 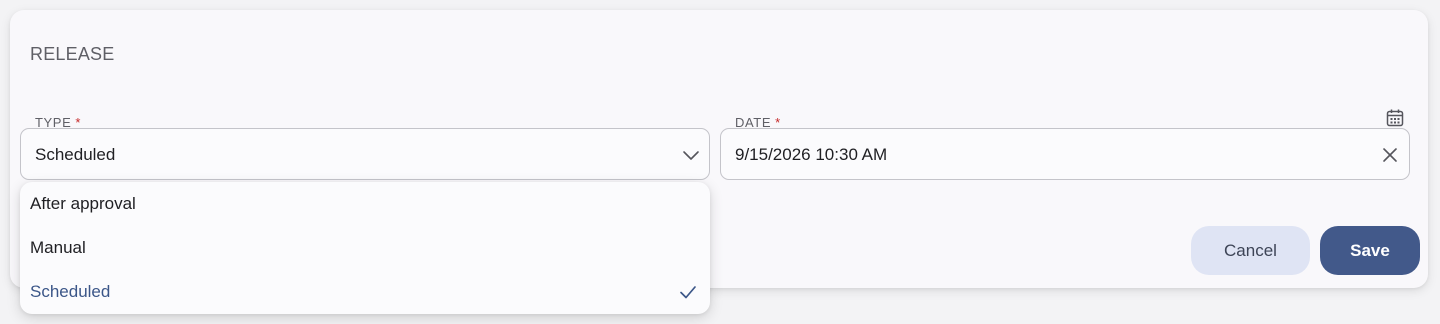 What do you see at coordinates (1370, 250) in the screenshot?
I see `save-button: Save` at bounding box center [1370, 250].